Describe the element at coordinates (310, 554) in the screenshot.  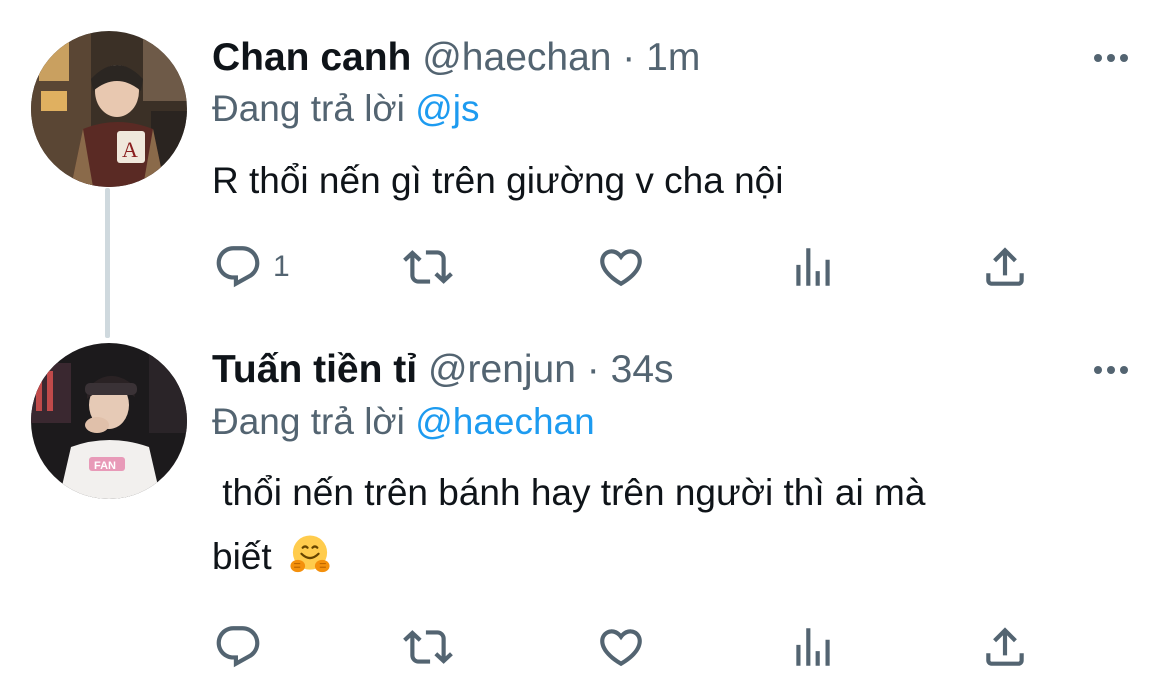
I see `hugging-face-emoji` at that location.